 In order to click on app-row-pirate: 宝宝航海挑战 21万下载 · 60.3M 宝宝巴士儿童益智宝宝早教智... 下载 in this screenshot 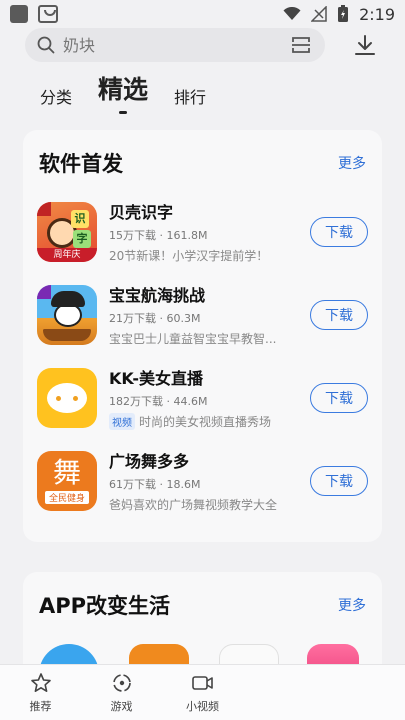, I will do `click(202, 314)`.